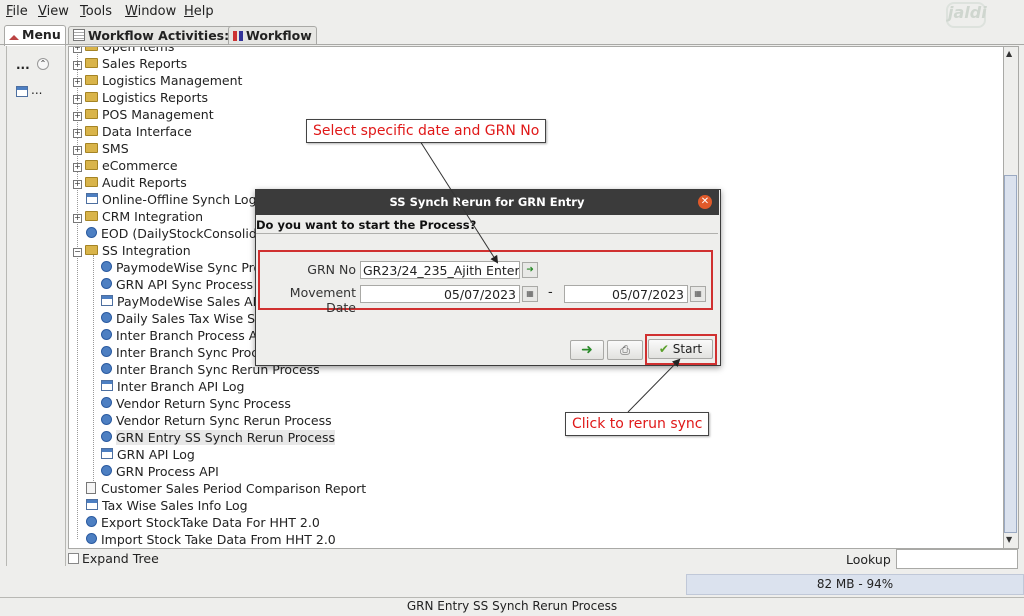  I want to click on home-icon, so click(14, 37).